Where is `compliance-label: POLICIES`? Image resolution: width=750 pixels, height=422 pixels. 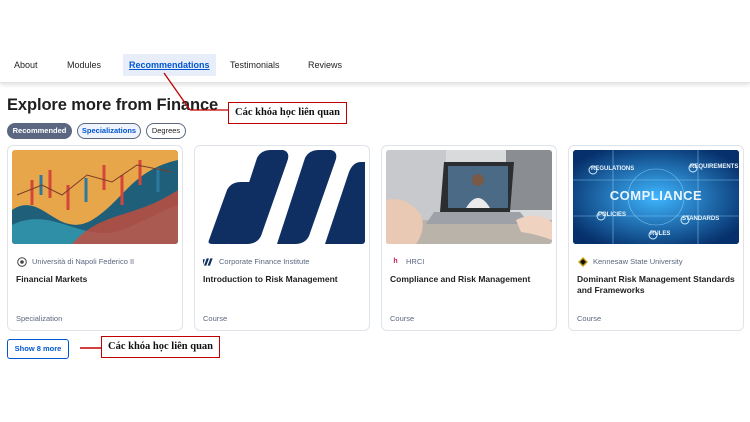 compliance-label: POLICIES is located at coordinates (612, 215).